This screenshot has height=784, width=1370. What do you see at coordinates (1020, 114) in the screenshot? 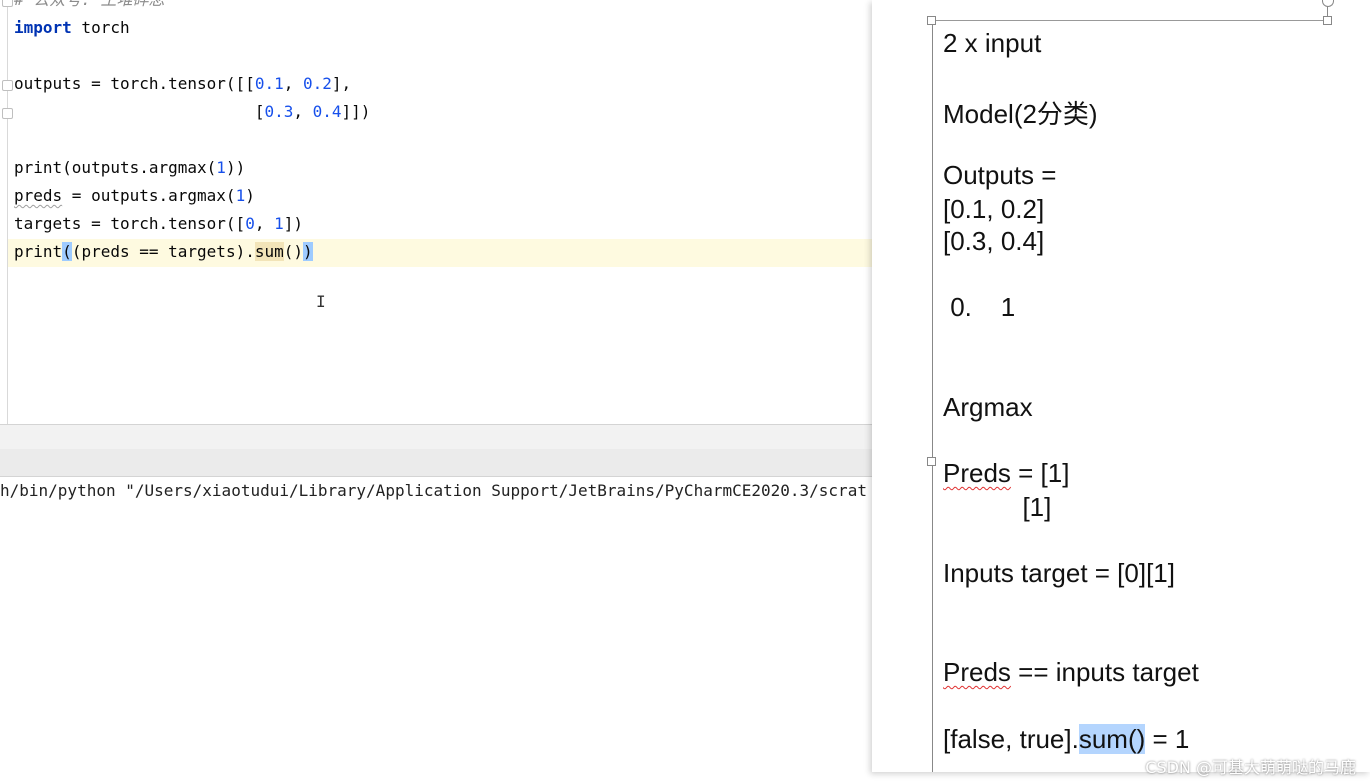
I see `note-line: Model(2分类)` at bounding box center [1020, 114].